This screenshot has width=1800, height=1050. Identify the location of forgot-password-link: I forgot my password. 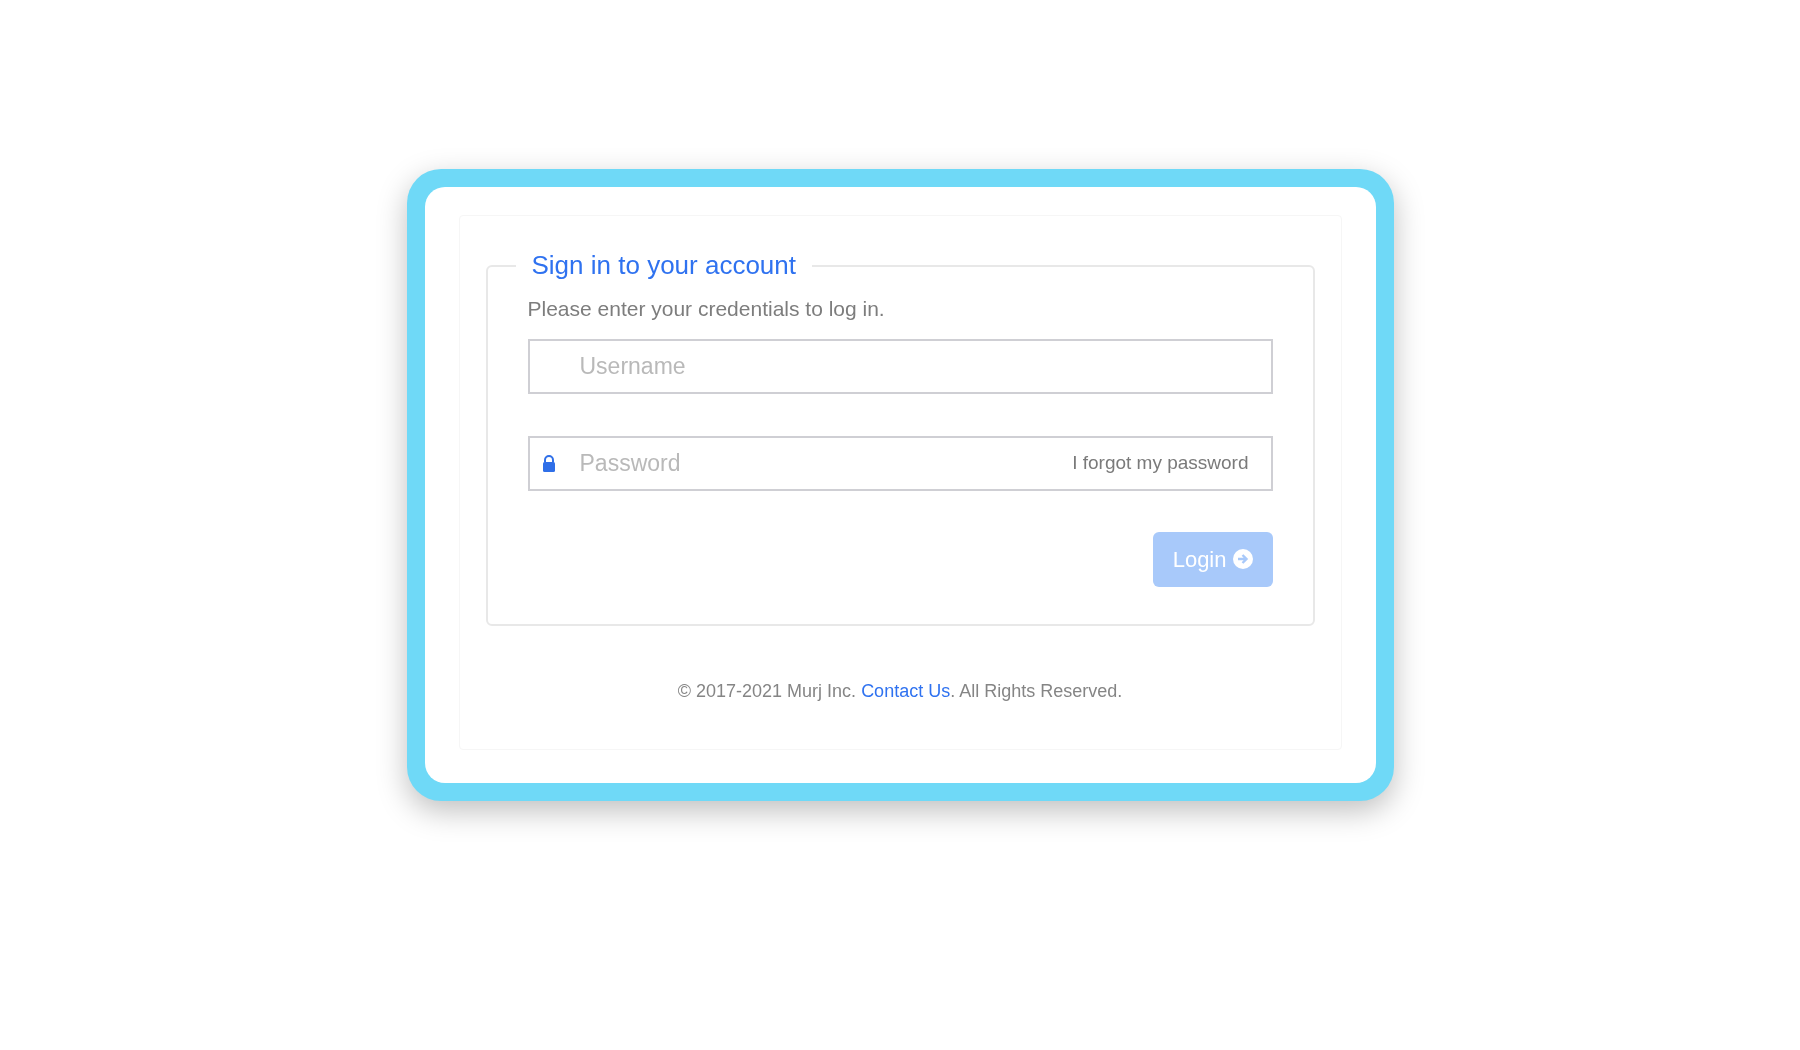
(1160, 463).